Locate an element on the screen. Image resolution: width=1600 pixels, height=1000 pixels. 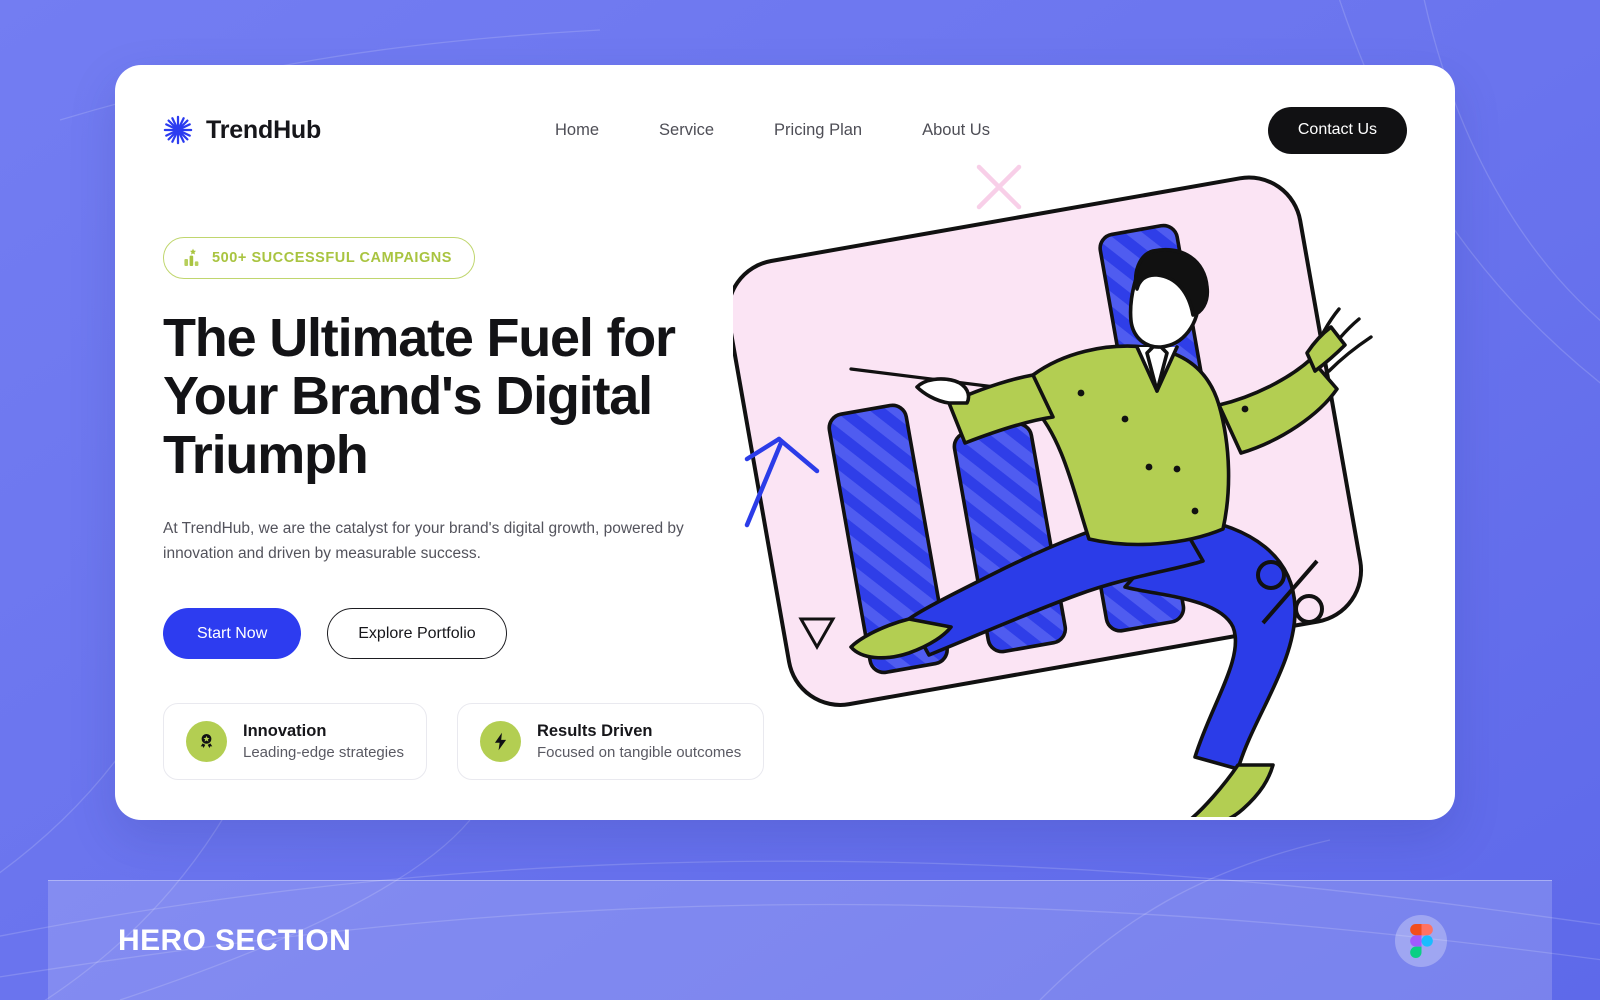
brand-logo: TrendHub is located at coordinates (242, 130).